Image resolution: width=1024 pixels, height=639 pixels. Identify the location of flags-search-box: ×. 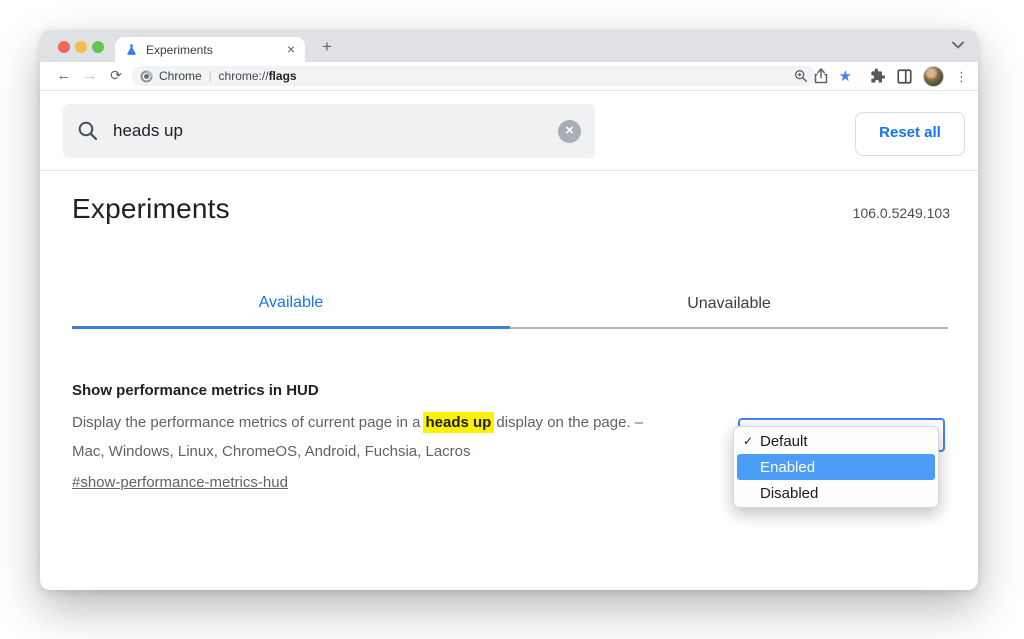
(329, 131).